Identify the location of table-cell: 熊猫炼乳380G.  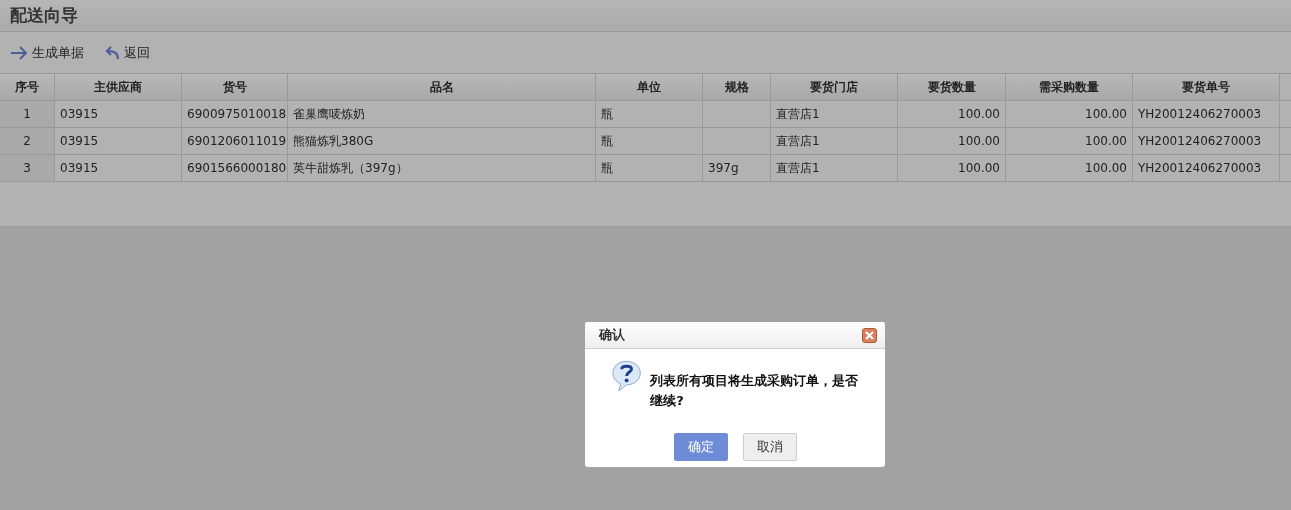
(442, 141).